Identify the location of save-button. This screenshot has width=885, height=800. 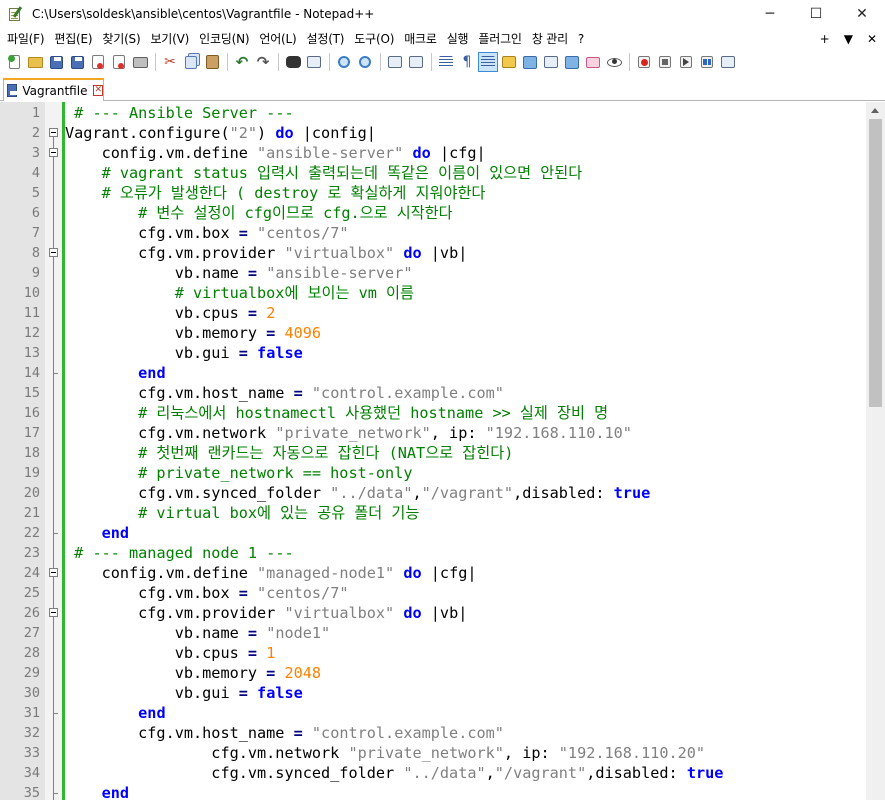
(56, 62).